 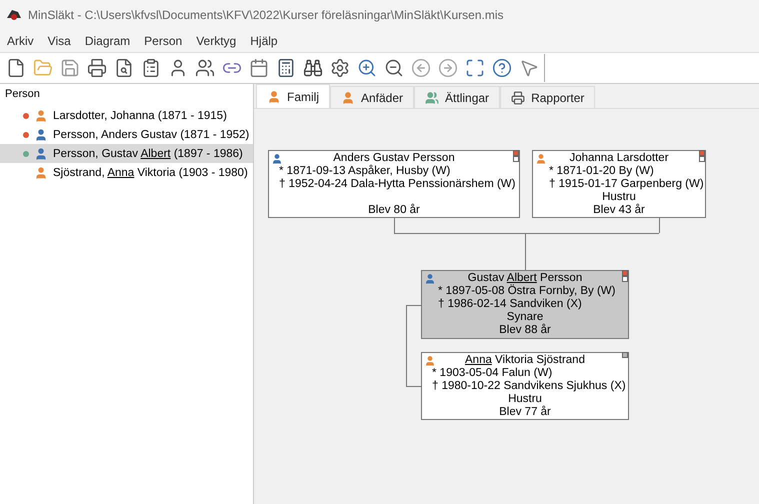 What do you see at coordinates (502, 68) in the screenshot?
I see `help-icon` at bounding box center [502, 68].